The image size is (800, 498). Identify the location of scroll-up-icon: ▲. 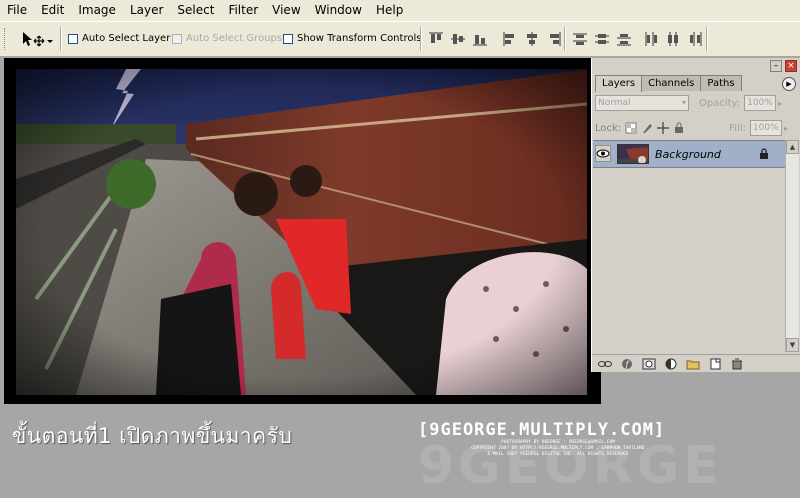
(792, 147).